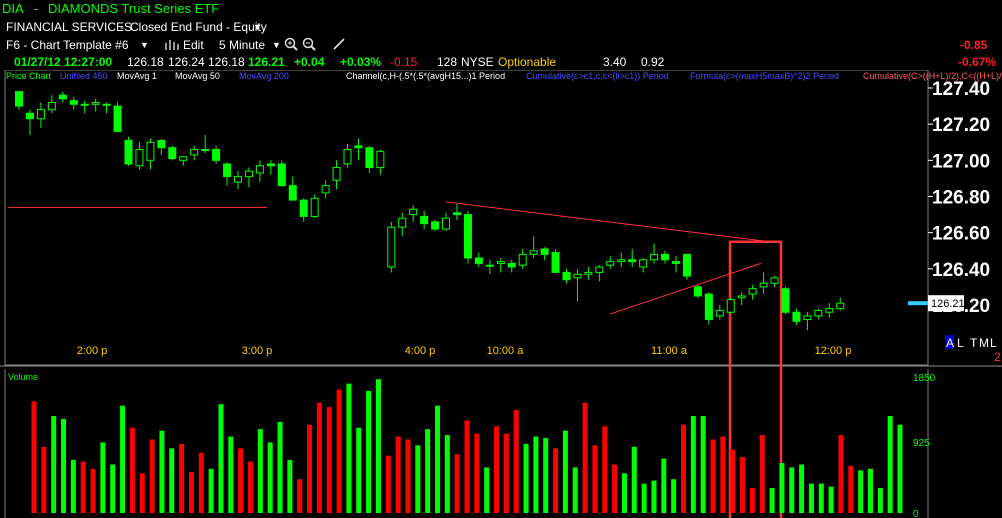 This screenshot has height=518, width=1002. I want to click on interval-selector: 5 Minute, so click(242, 45).